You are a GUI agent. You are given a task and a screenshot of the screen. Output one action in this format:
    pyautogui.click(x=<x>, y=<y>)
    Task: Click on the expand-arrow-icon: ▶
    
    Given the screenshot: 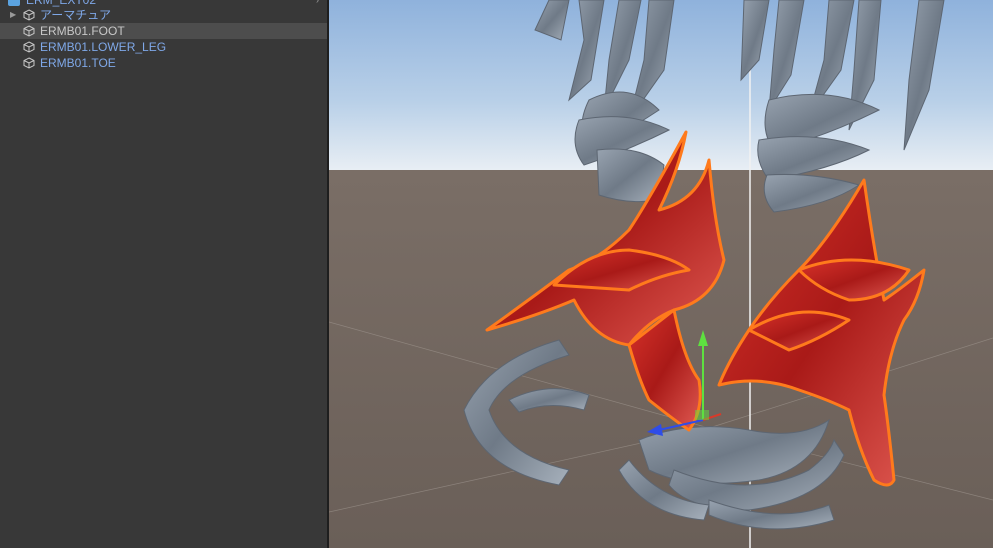 What is the action you would take?
    pyautogui.click(x=13, y=15)
    